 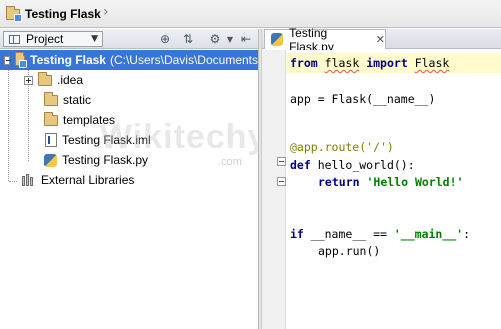 I want to click on hide-panel-icon: ⇤, so click(x=246, y=39).